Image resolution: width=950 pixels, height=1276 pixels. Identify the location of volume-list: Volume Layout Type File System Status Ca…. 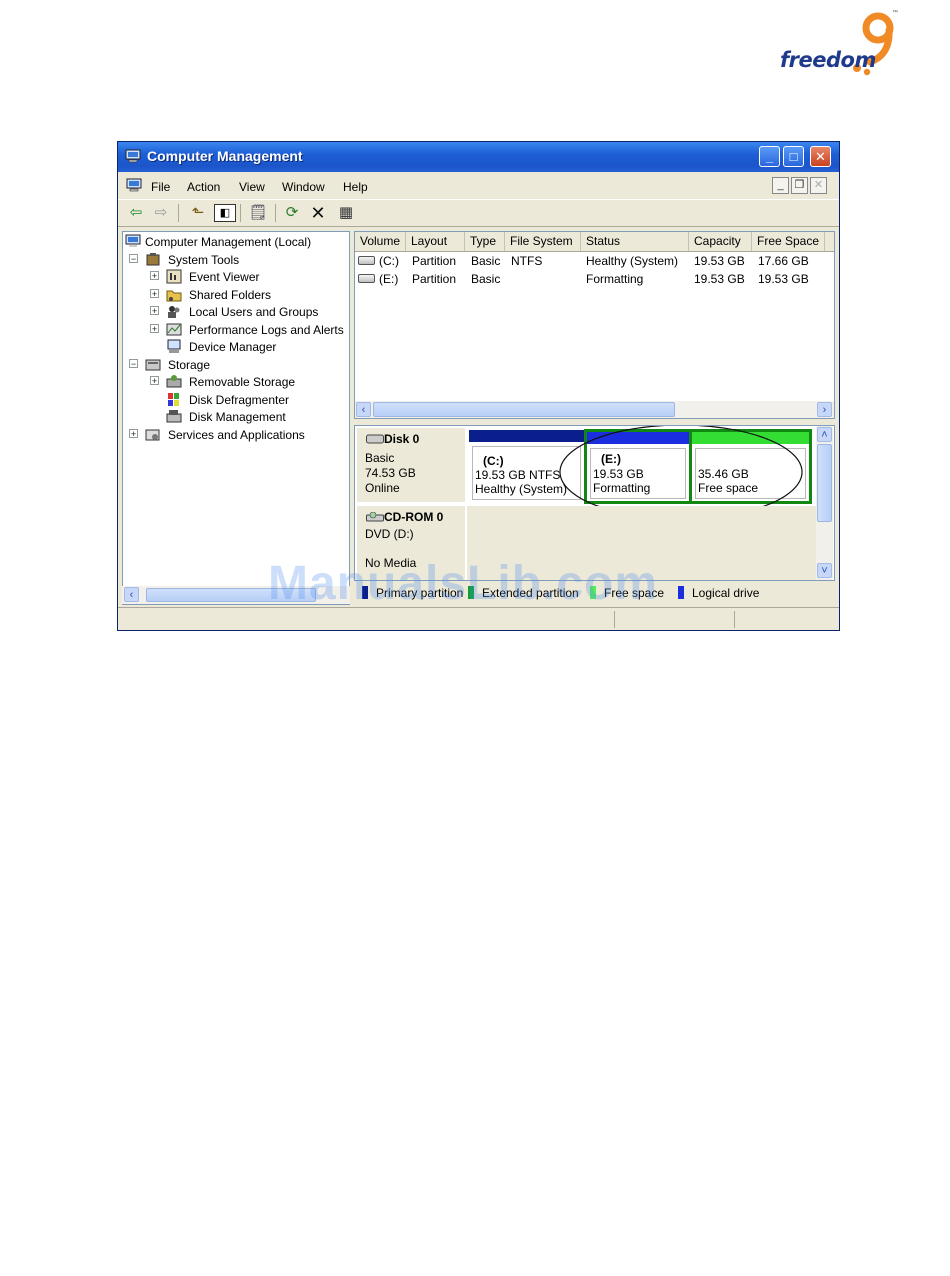
(594, 325).